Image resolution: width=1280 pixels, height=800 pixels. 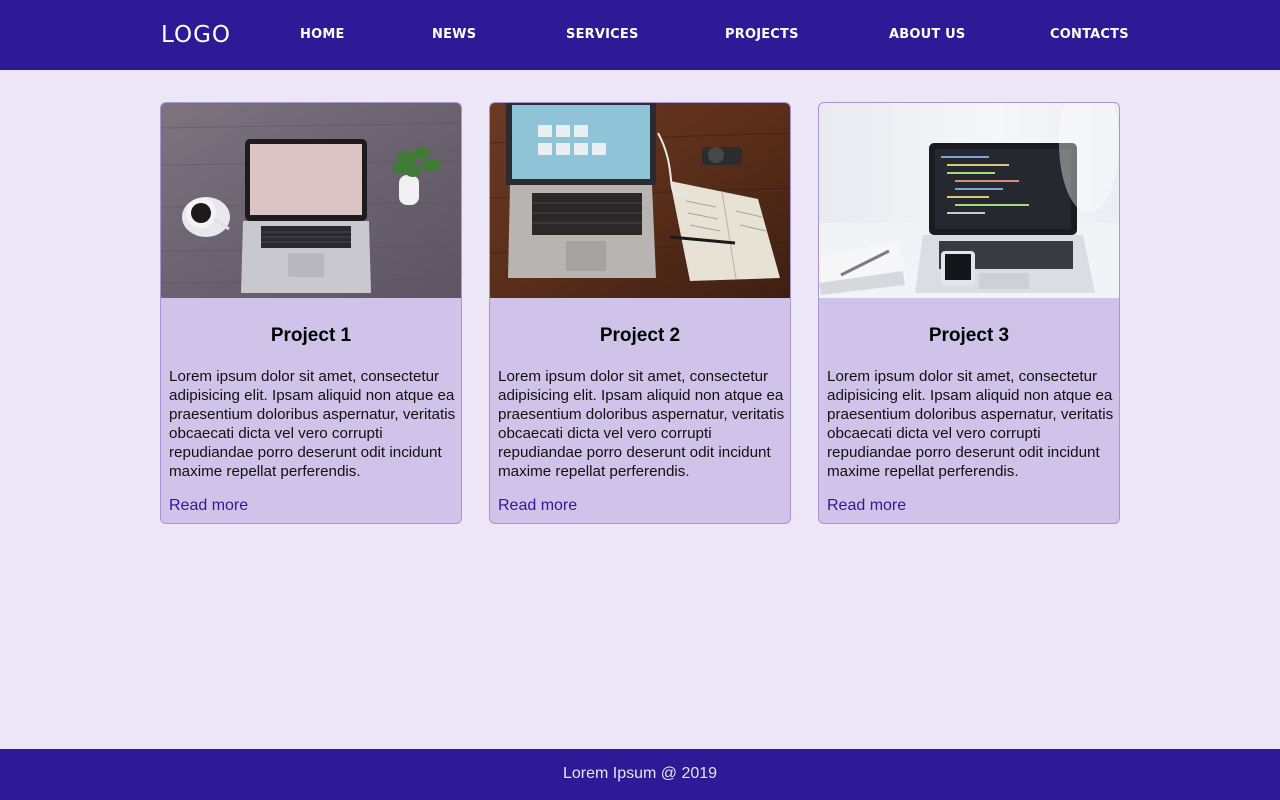 I want to click on nav-item-projects: PROJECTS, so click(x=762, y=35).